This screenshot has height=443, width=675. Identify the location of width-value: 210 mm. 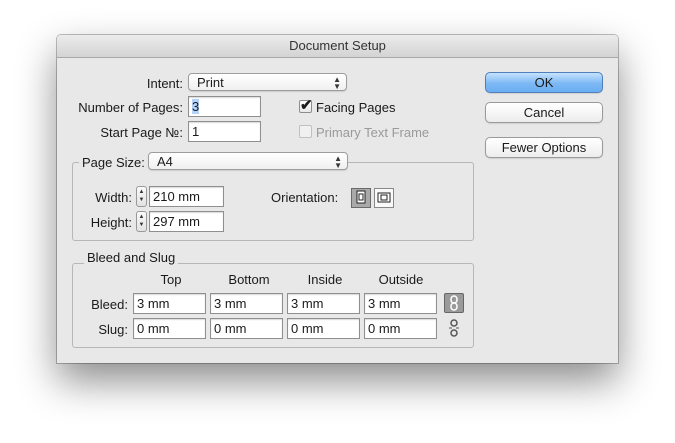
(176, 196).